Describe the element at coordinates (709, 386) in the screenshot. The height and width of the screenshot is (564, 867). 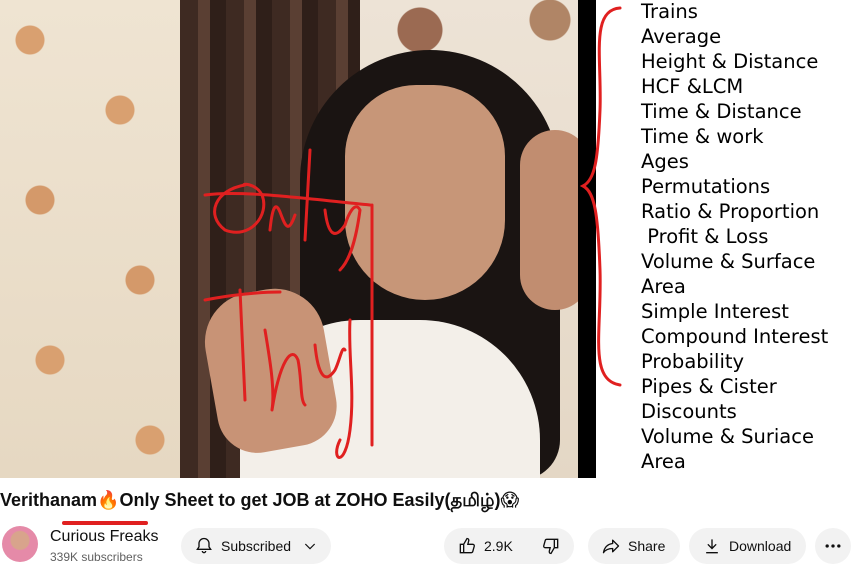
I see `topic-item: Pipes & Cister` at that location.